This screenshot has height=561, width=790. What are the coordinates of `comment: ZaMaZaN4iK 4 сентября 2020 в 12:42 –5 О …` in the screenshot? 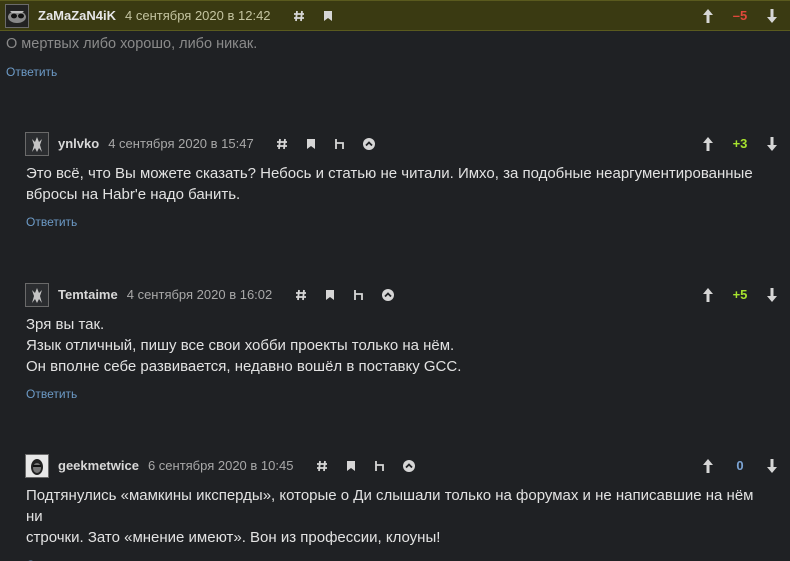 It's located at (395, 40).